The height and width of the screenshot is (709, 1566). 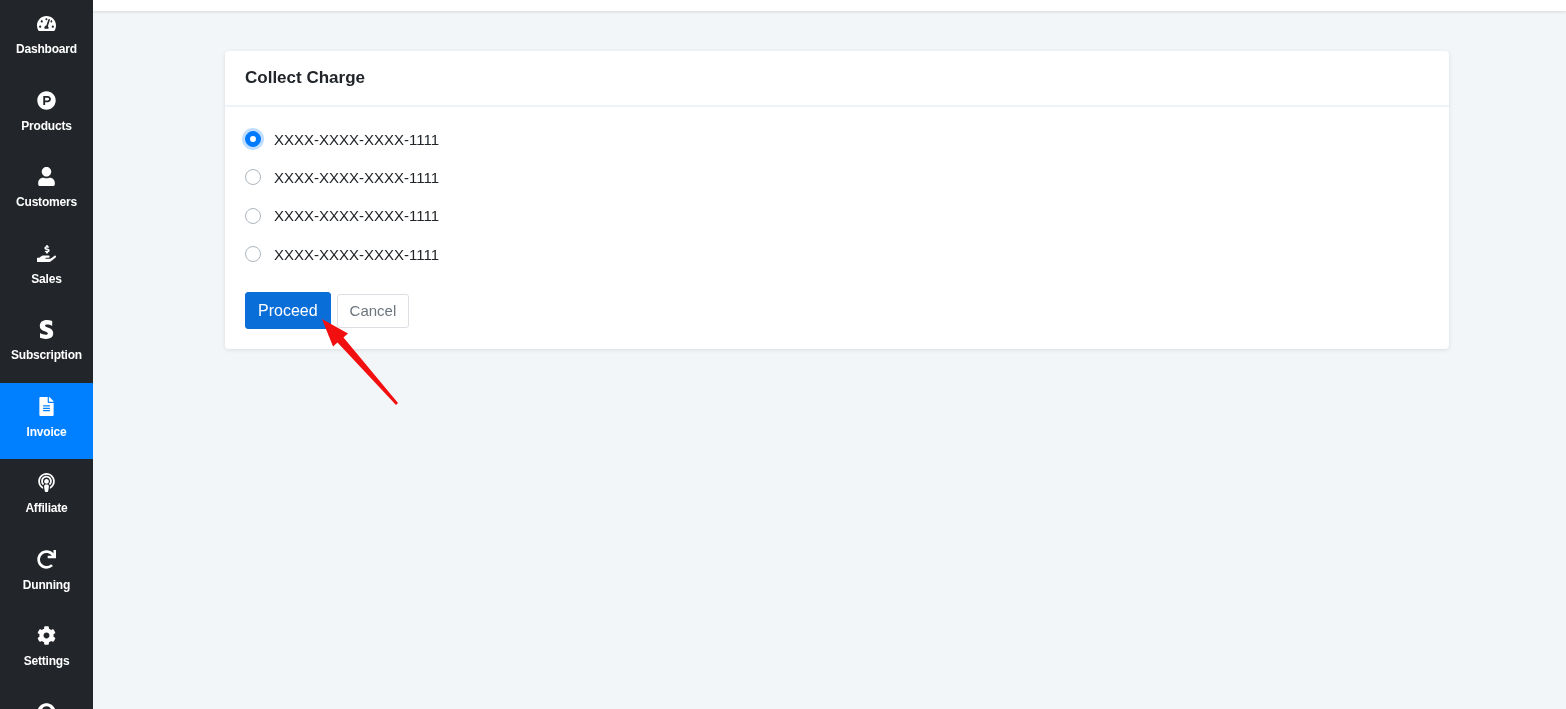 I want to click on card-title: Collect Charge, so click(x=305, y=78).